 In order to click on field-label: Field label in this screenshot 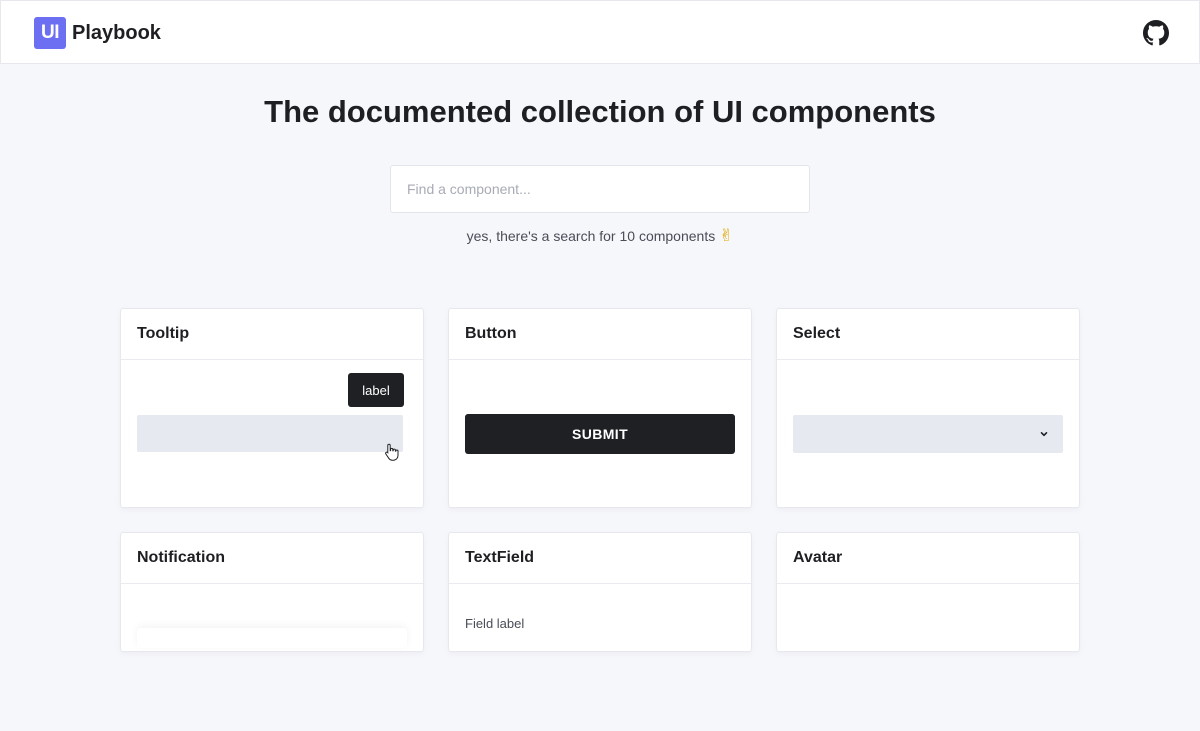, I will do `click(495, 623)`.